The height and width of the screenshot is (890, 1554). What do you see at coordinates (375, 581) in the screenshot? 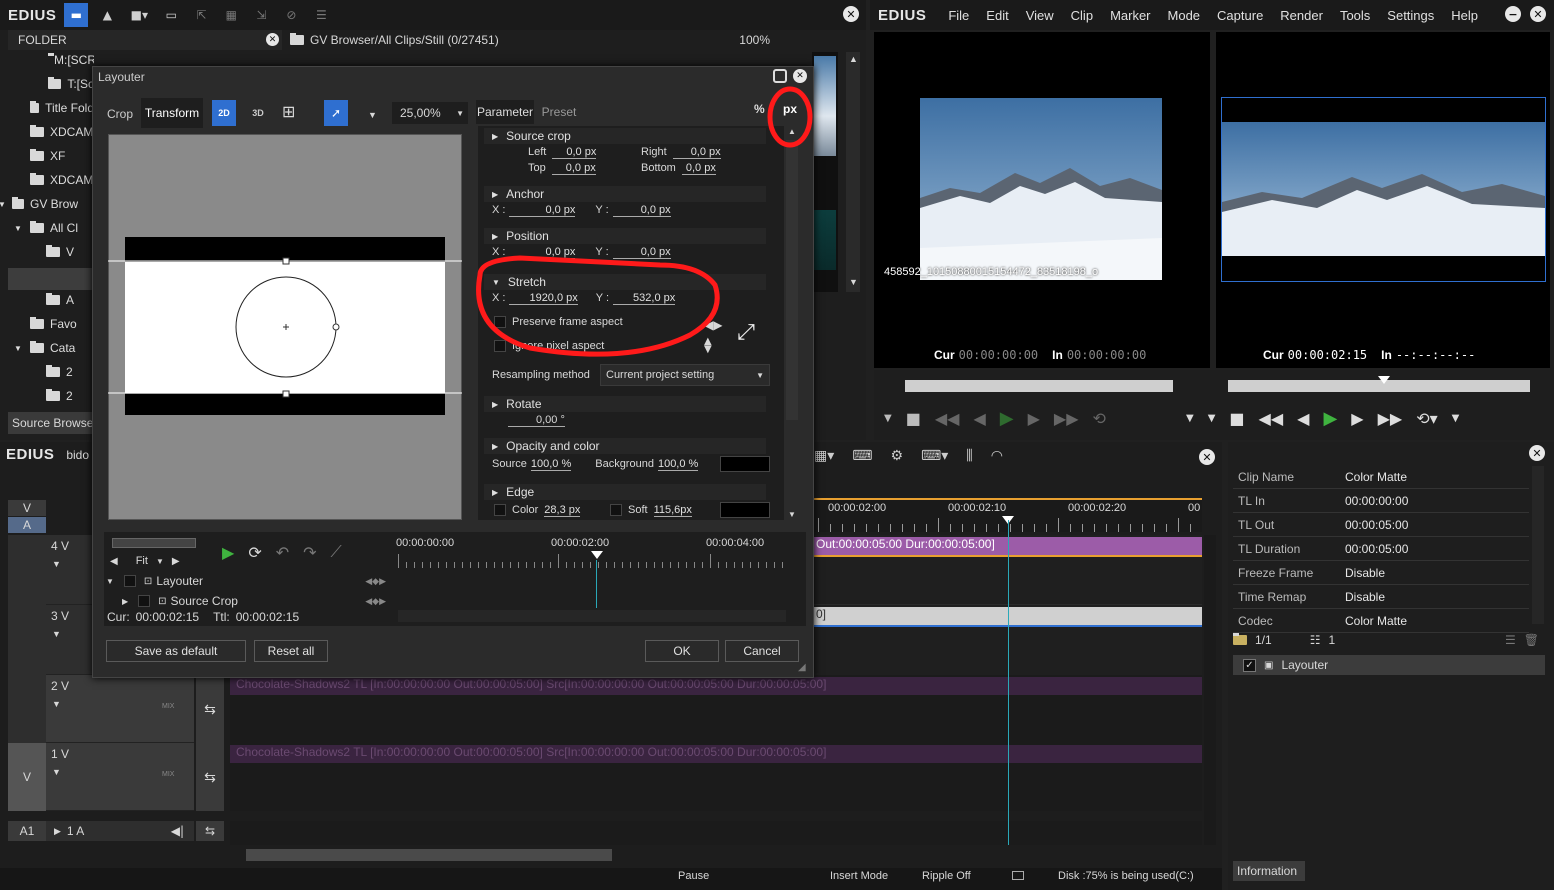
I see `keyframe-nav-icon: ◀◆▶` at bounding box center [375, 581].